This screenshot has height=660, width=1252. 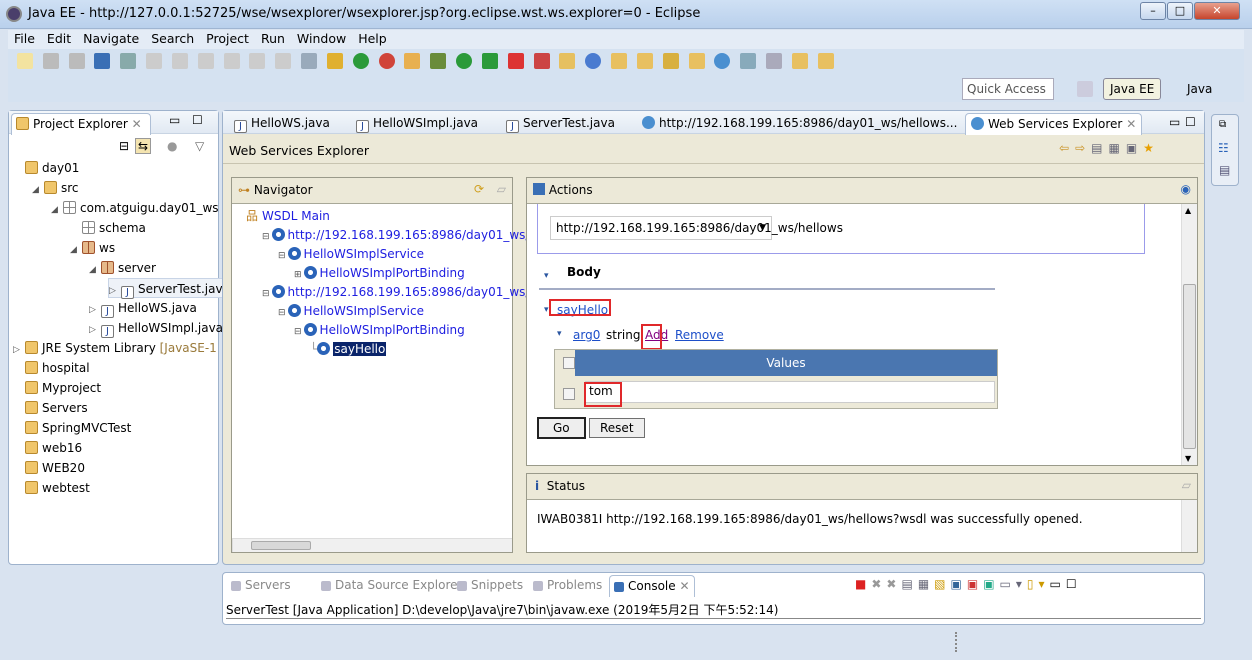 I want to click on tree-item: Myproject, so click(x=57, y=388).